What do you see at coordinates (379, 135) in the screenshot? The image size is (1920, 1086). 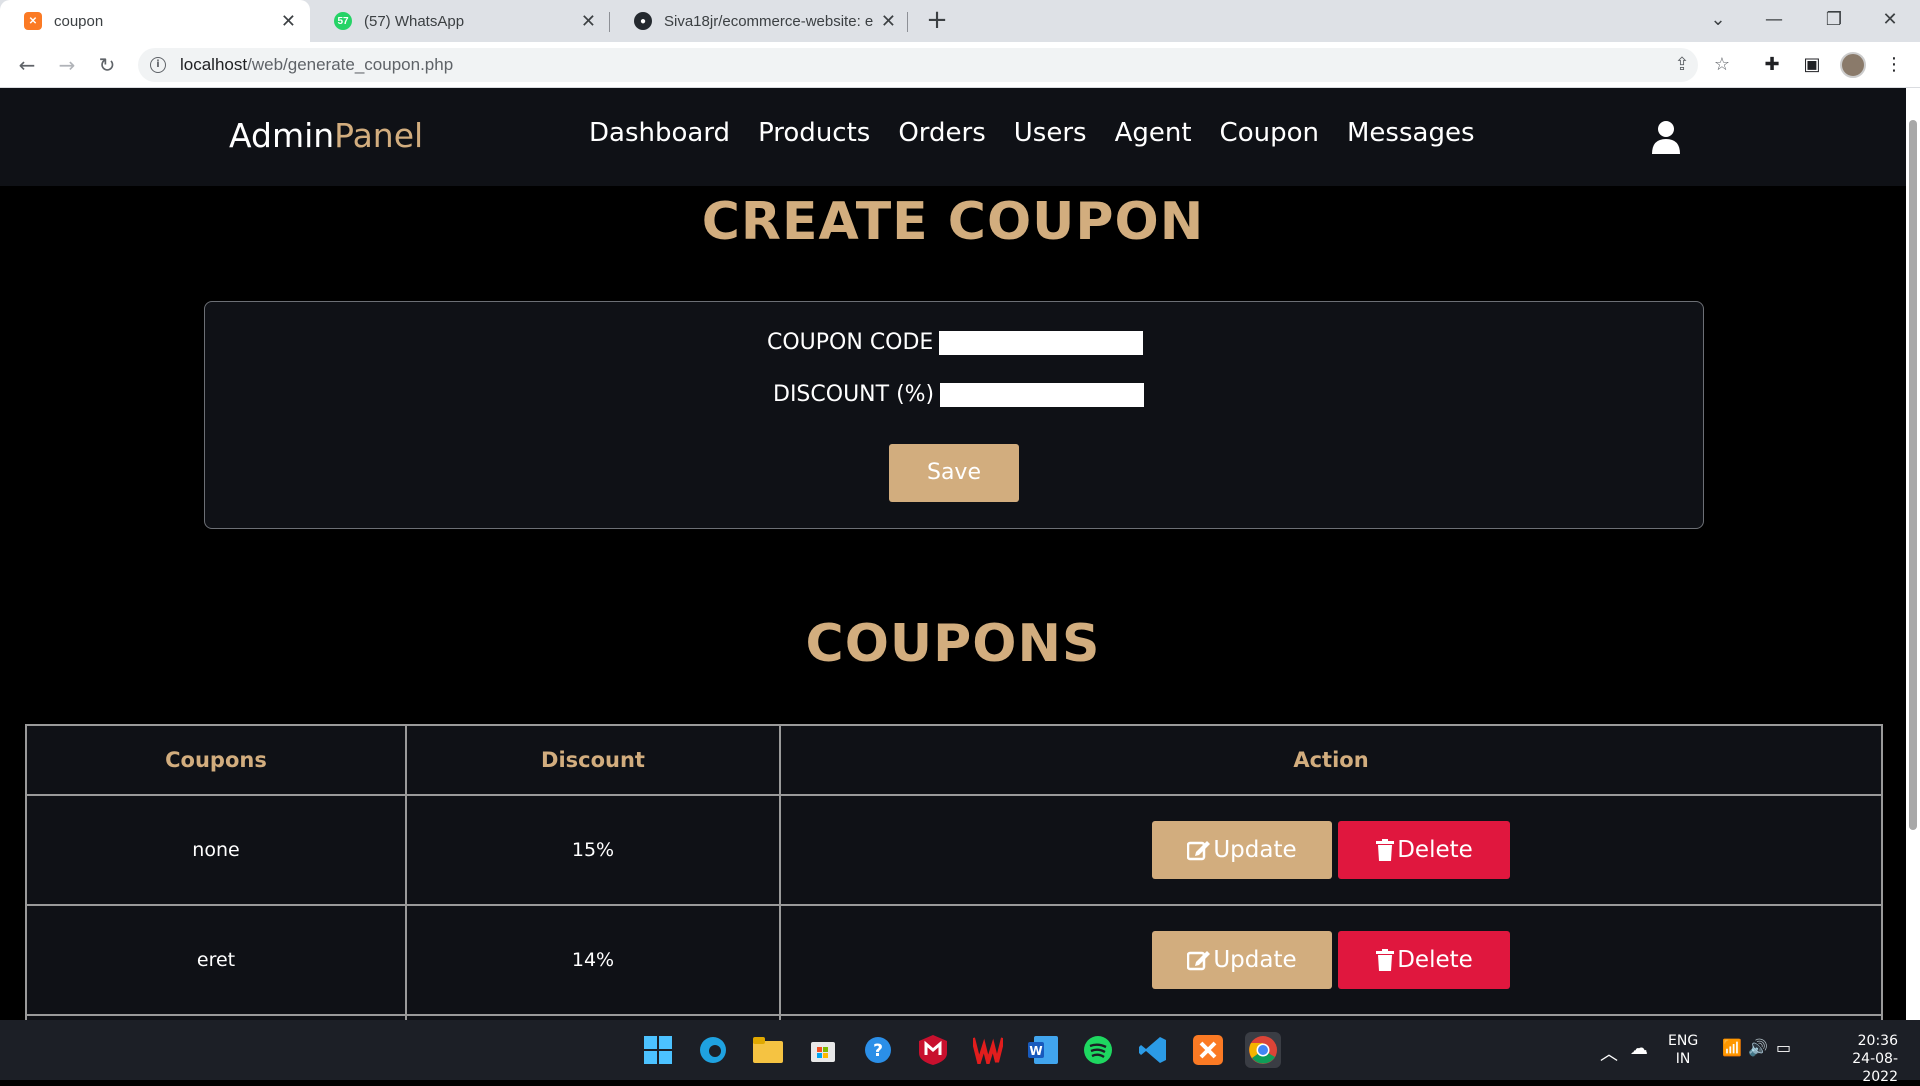 I see `brand-accent: Panel` at bounding box center [379, 135].